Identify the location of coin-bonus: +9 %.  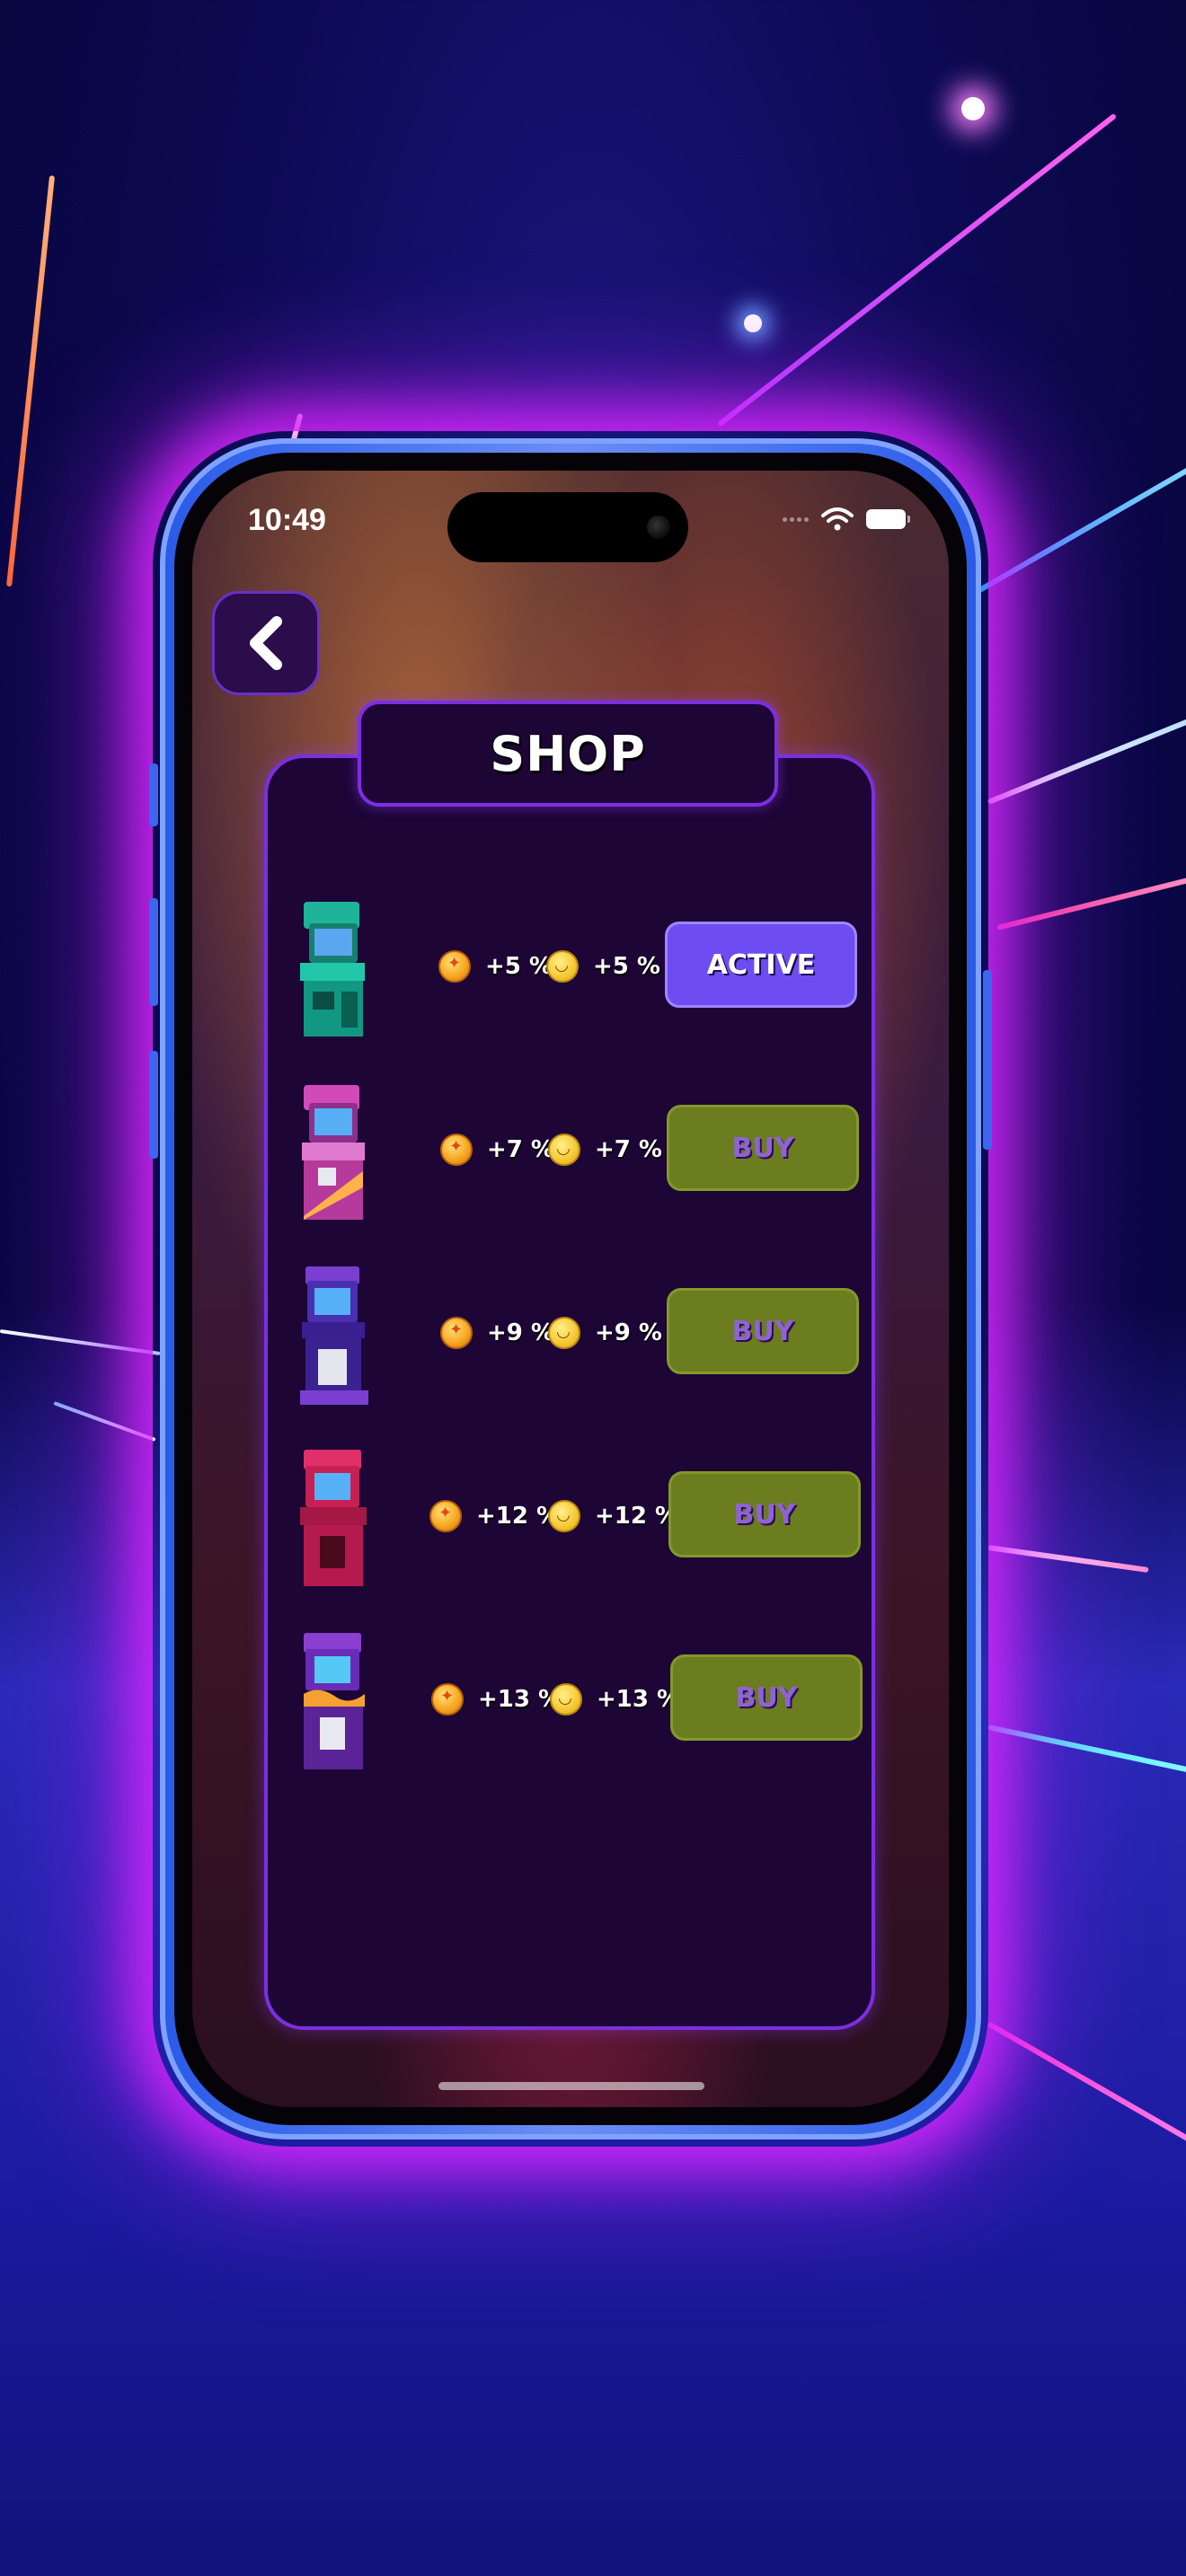
(497, 1333).